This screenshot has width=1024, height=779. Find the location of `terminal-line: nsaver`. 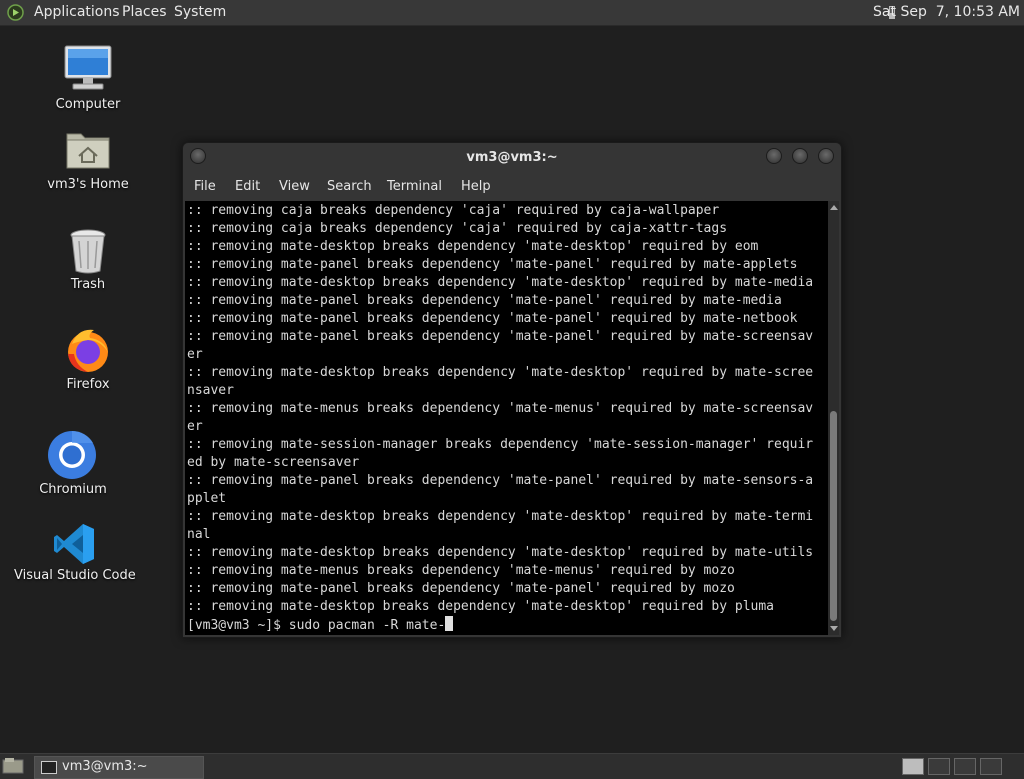

terminal-line: nsaver is located at coordinates (210, 390).